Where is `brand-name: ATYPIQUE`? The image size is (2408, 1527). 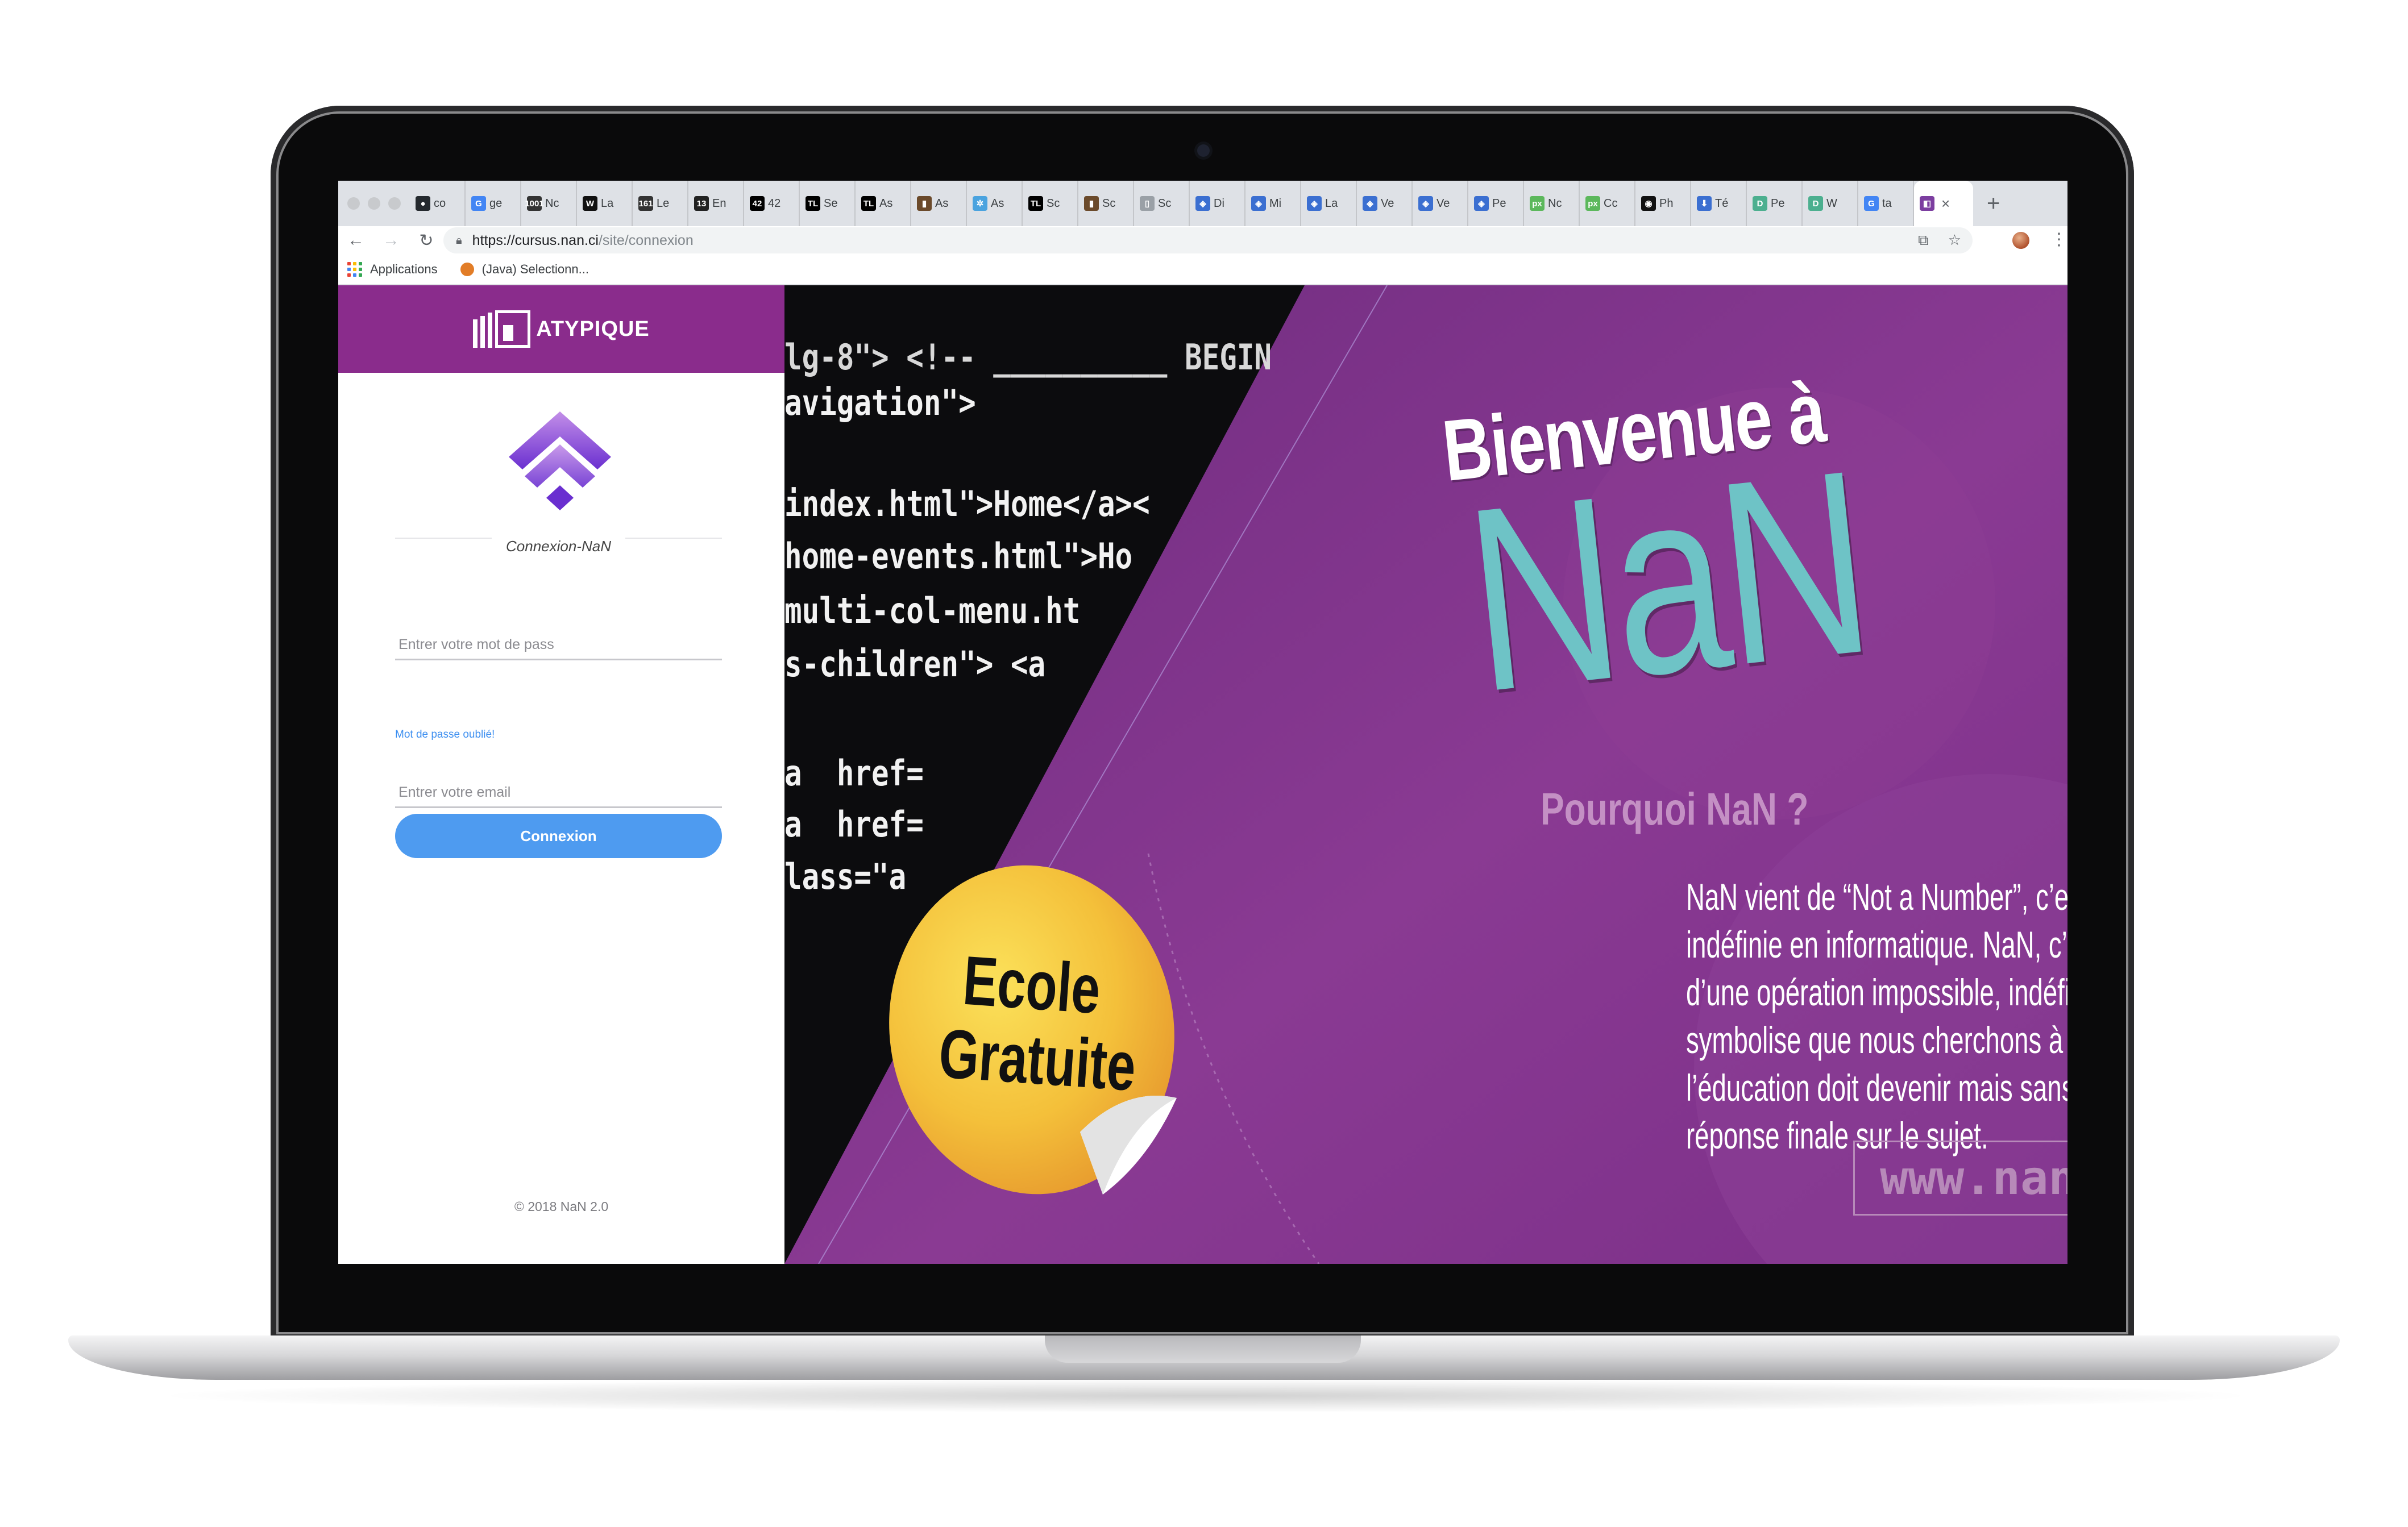 brand-name: ATYPIQUE is located at coordinates (593, 329).